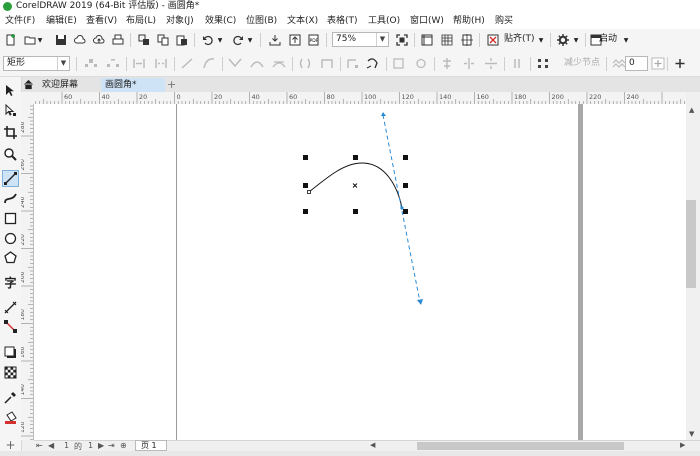  What do you see at coordinates (691, 434) in the screenshot?
I see `scroll-down-icon: ▼` at bounding box center [691, 434].